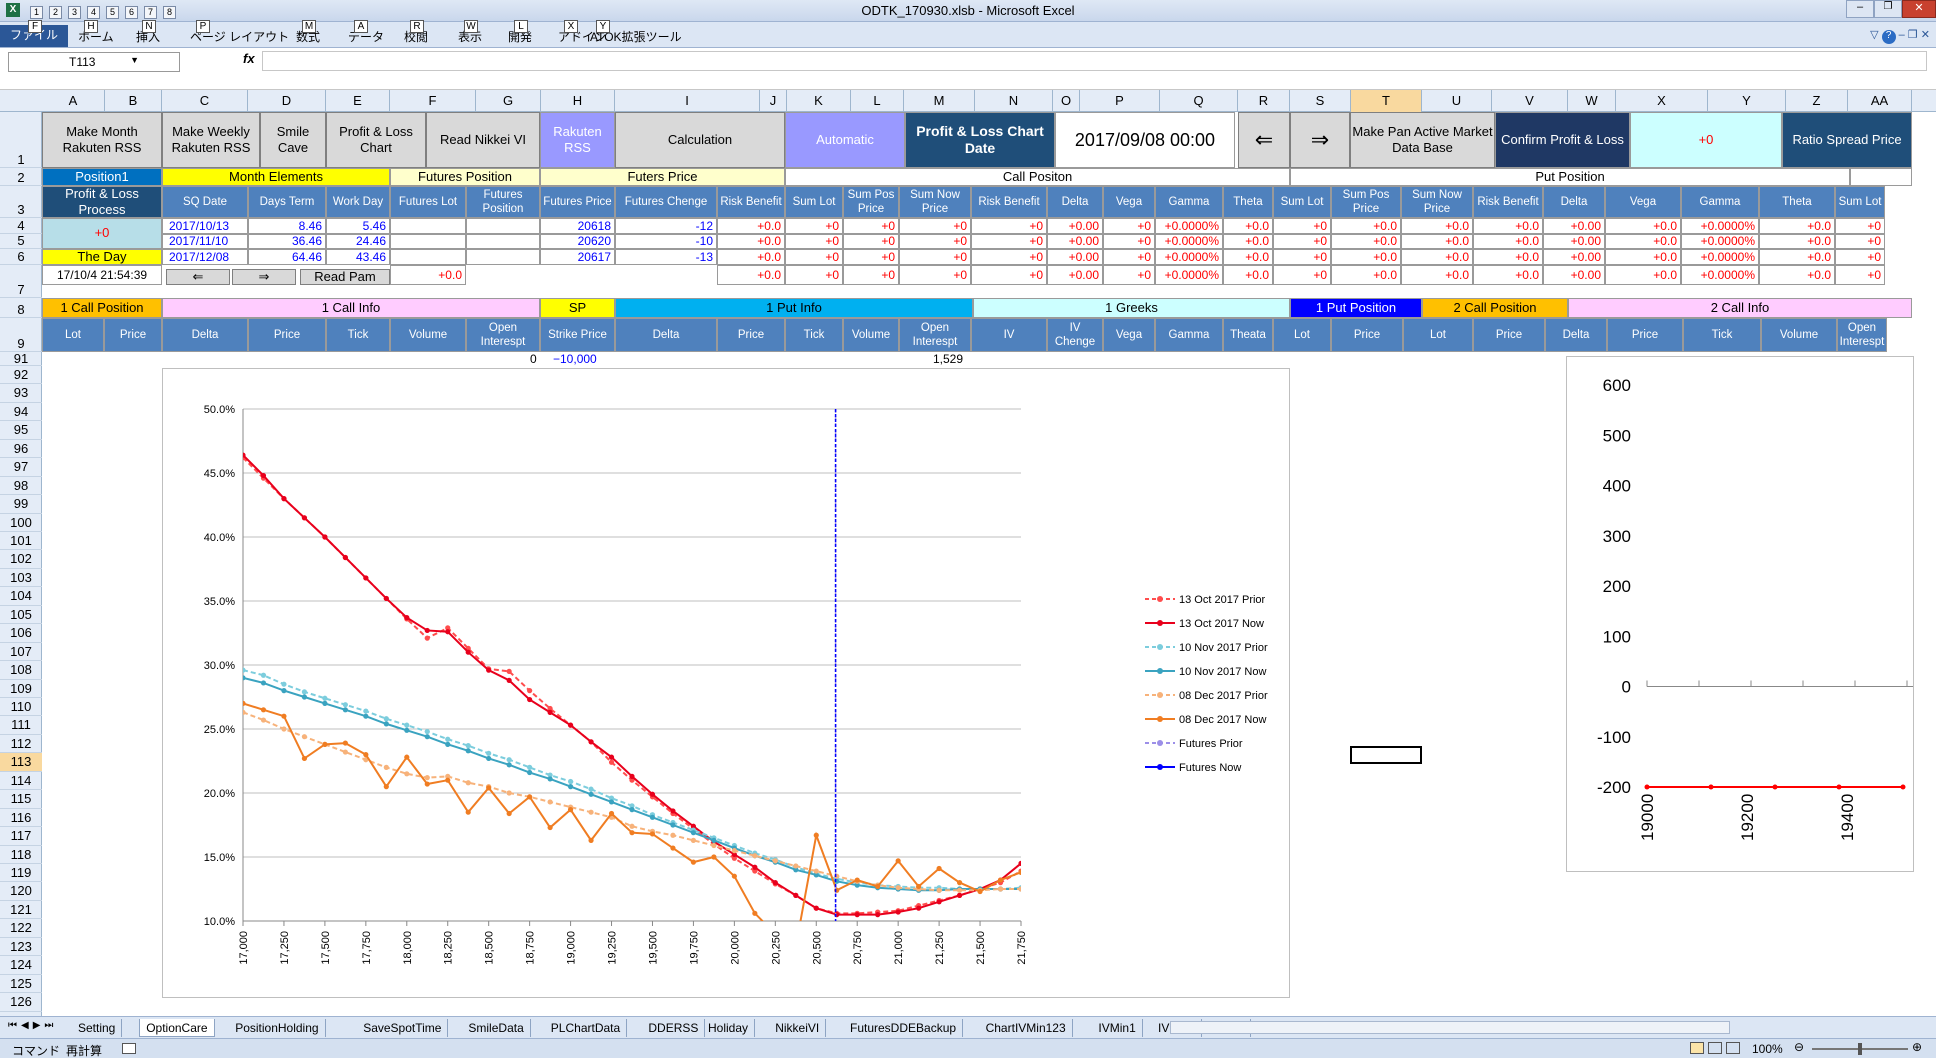 This screenshot has height=1058, width=1936. Describe the element at coordinates (21, 177) in the screenshot. I see `row-header-2: 2` at that location.